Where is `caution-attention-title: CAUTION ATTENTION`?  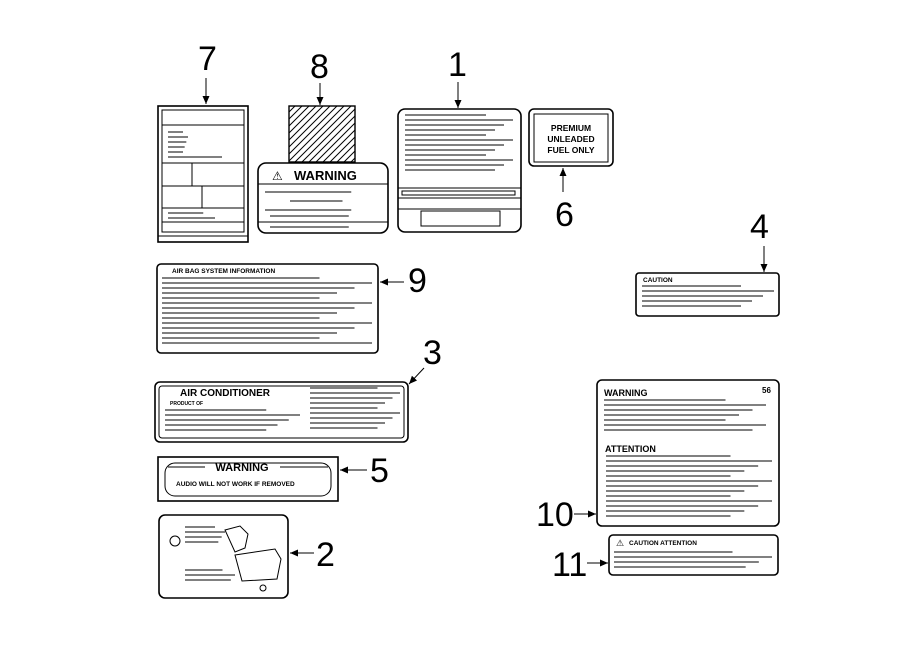 caution-attention-title: CAUTION ATTENTION is located at coordinates (663, 543).